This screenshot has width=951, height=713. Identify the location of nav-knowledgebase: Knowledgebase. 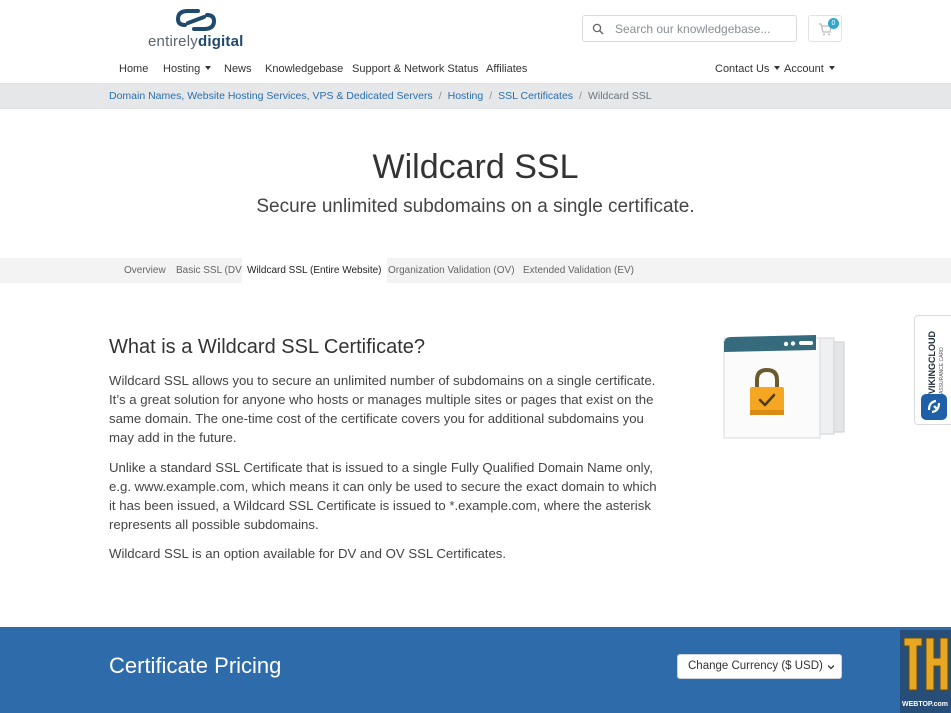
(304, 69).